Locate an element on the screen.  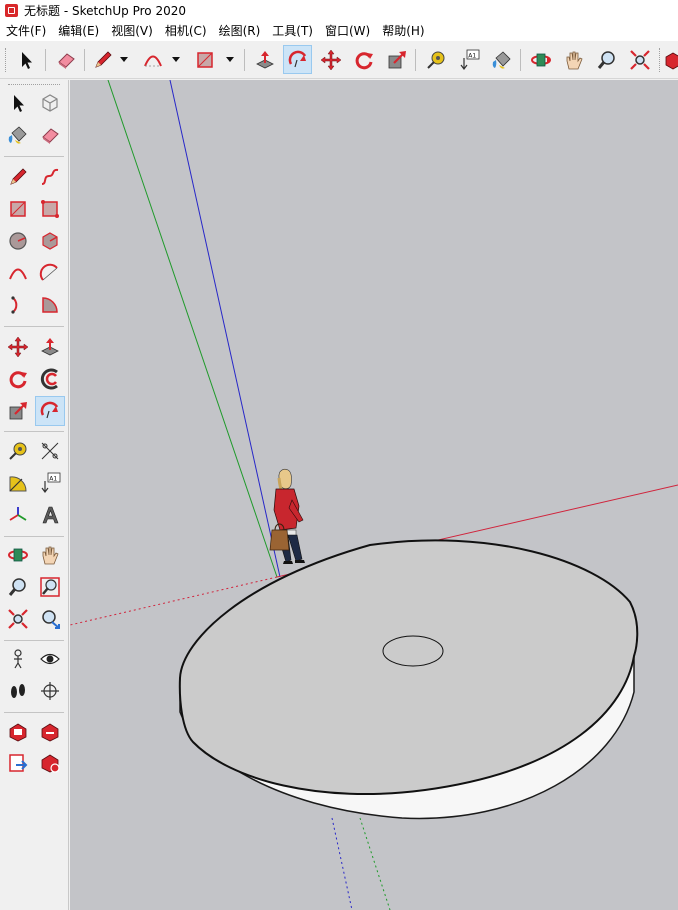
sb-rotated-rectangle-tool is located at coordinates (50, 209).